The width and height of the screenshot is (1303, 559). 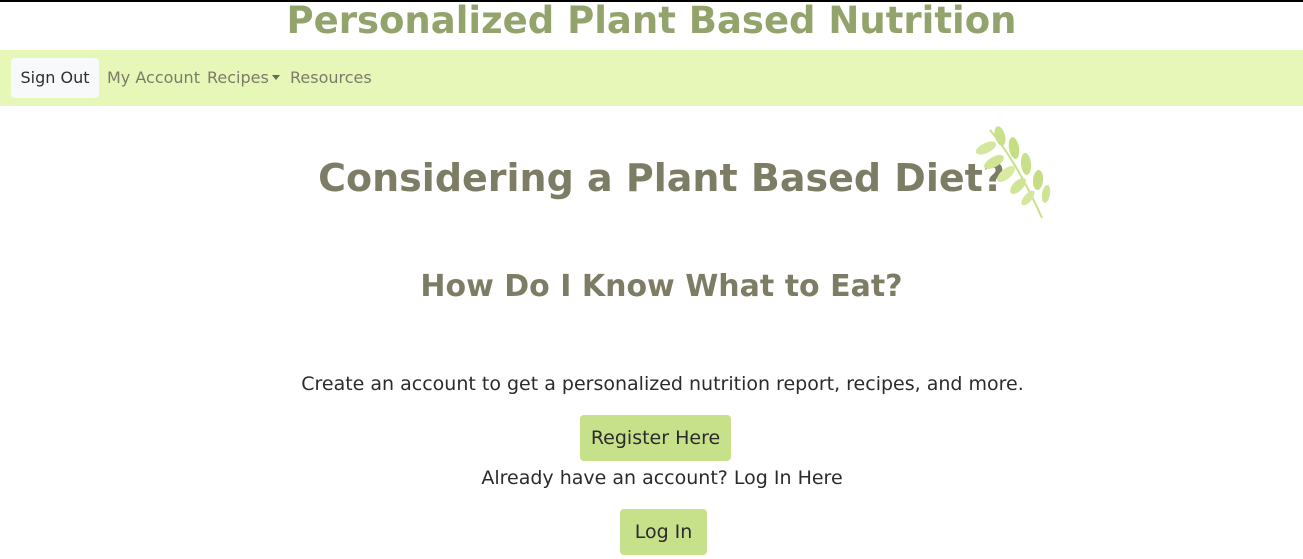 What do you see at coordinates (655, 438) in the screenshot?
I see `register-button: Register Here` at bounding box center [655, 438].